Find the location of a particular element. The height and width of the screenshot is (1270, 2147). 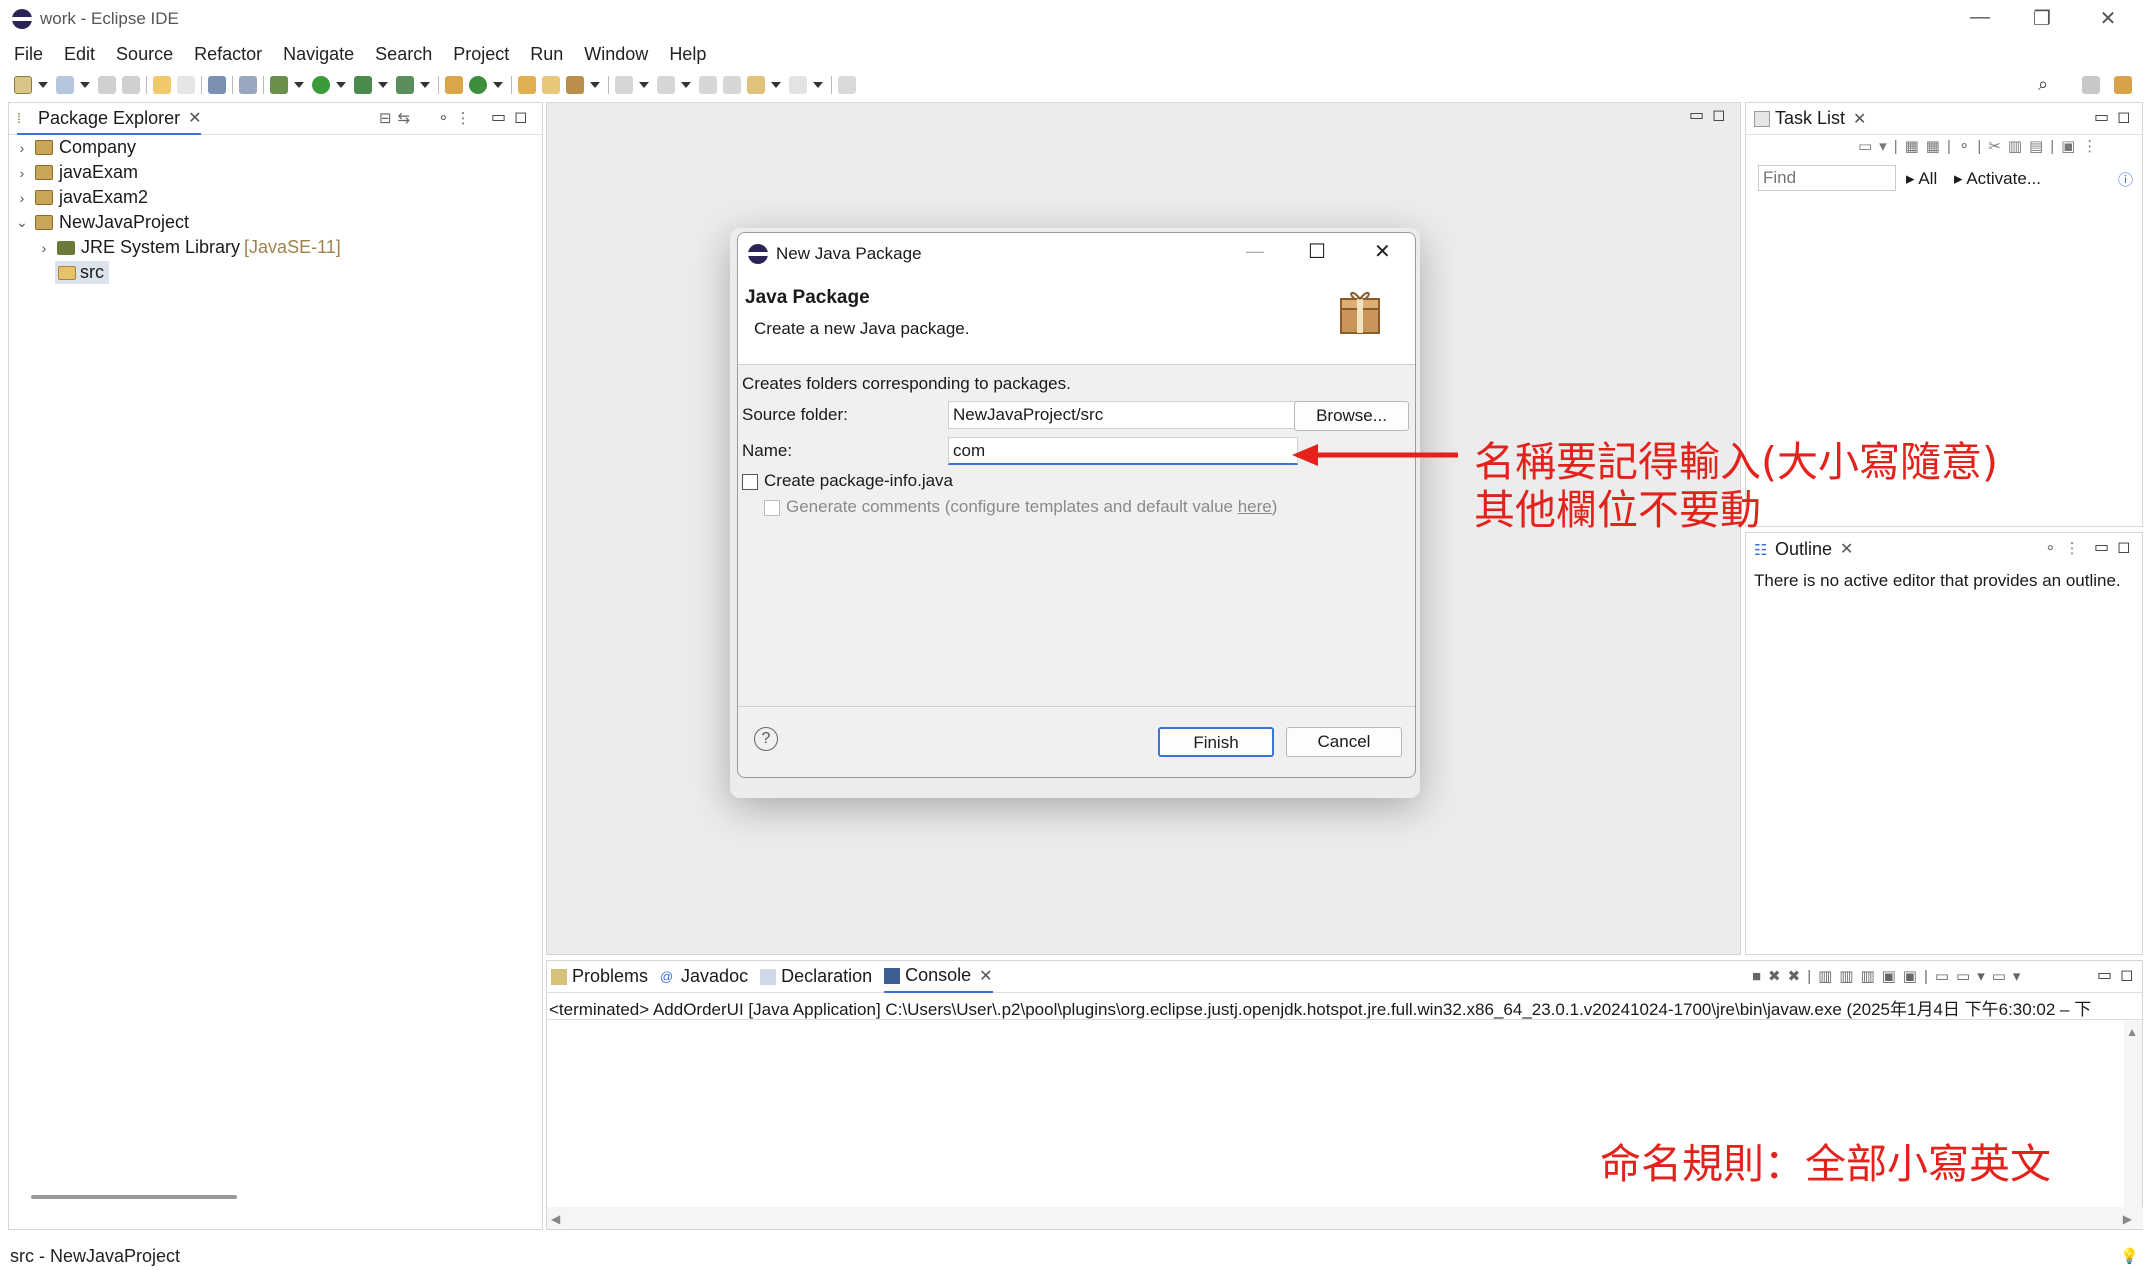

package-name-field: com is located at coordinates (1123, 451).